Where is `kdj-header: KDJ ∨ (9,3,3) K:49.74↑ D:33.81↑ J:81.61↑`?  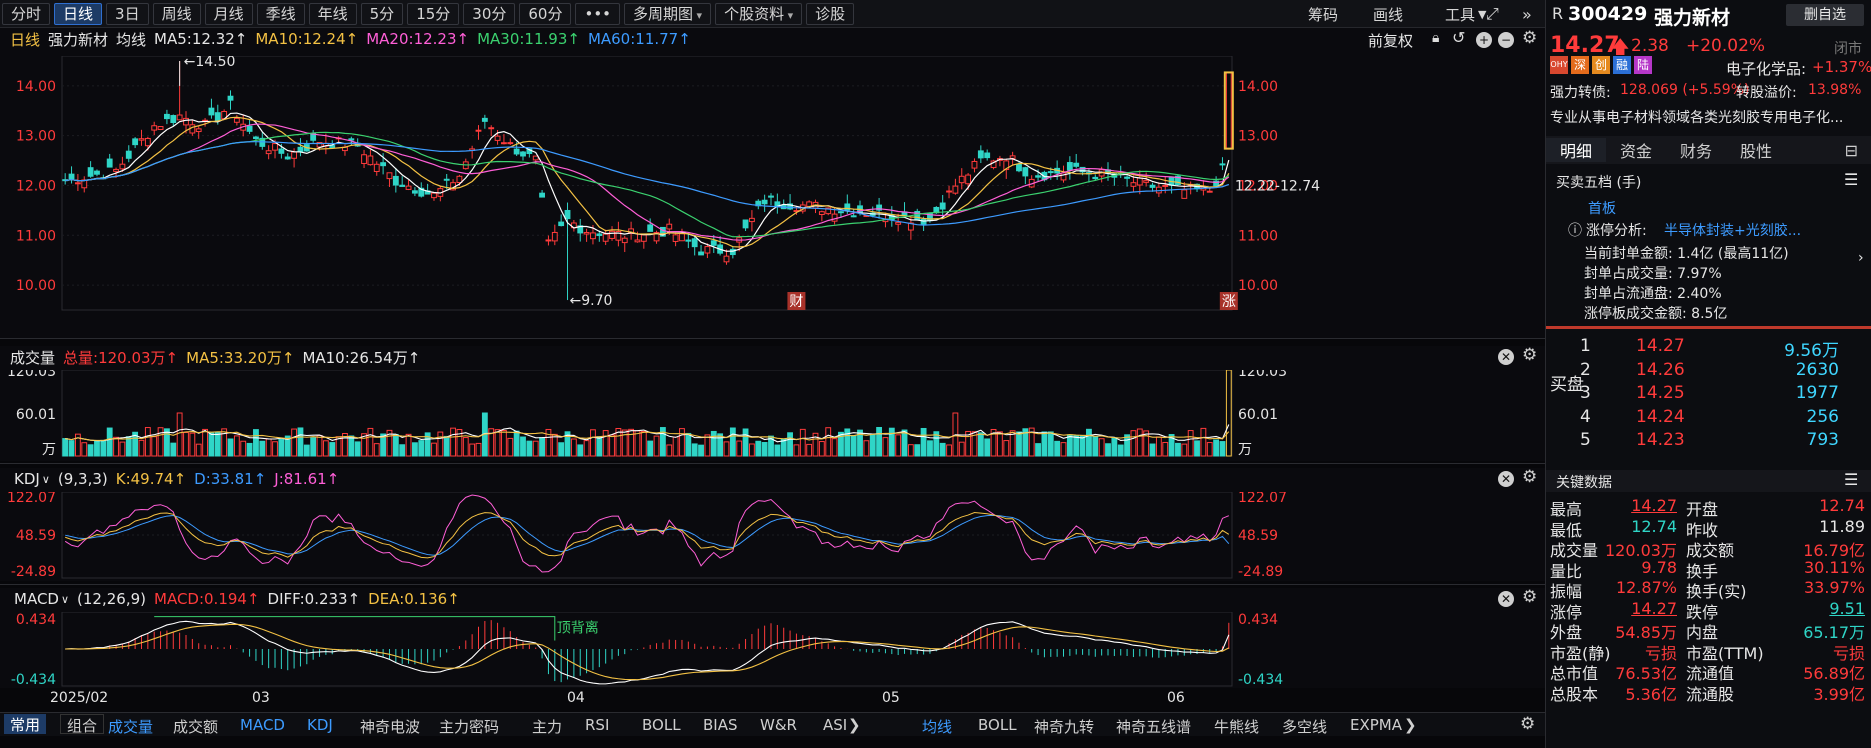 kdj-header: KDJ ∨ (9,3,3) K:49.74↑ D:33.81↑ J:81.61↑ is located at coordinates (772, 479).